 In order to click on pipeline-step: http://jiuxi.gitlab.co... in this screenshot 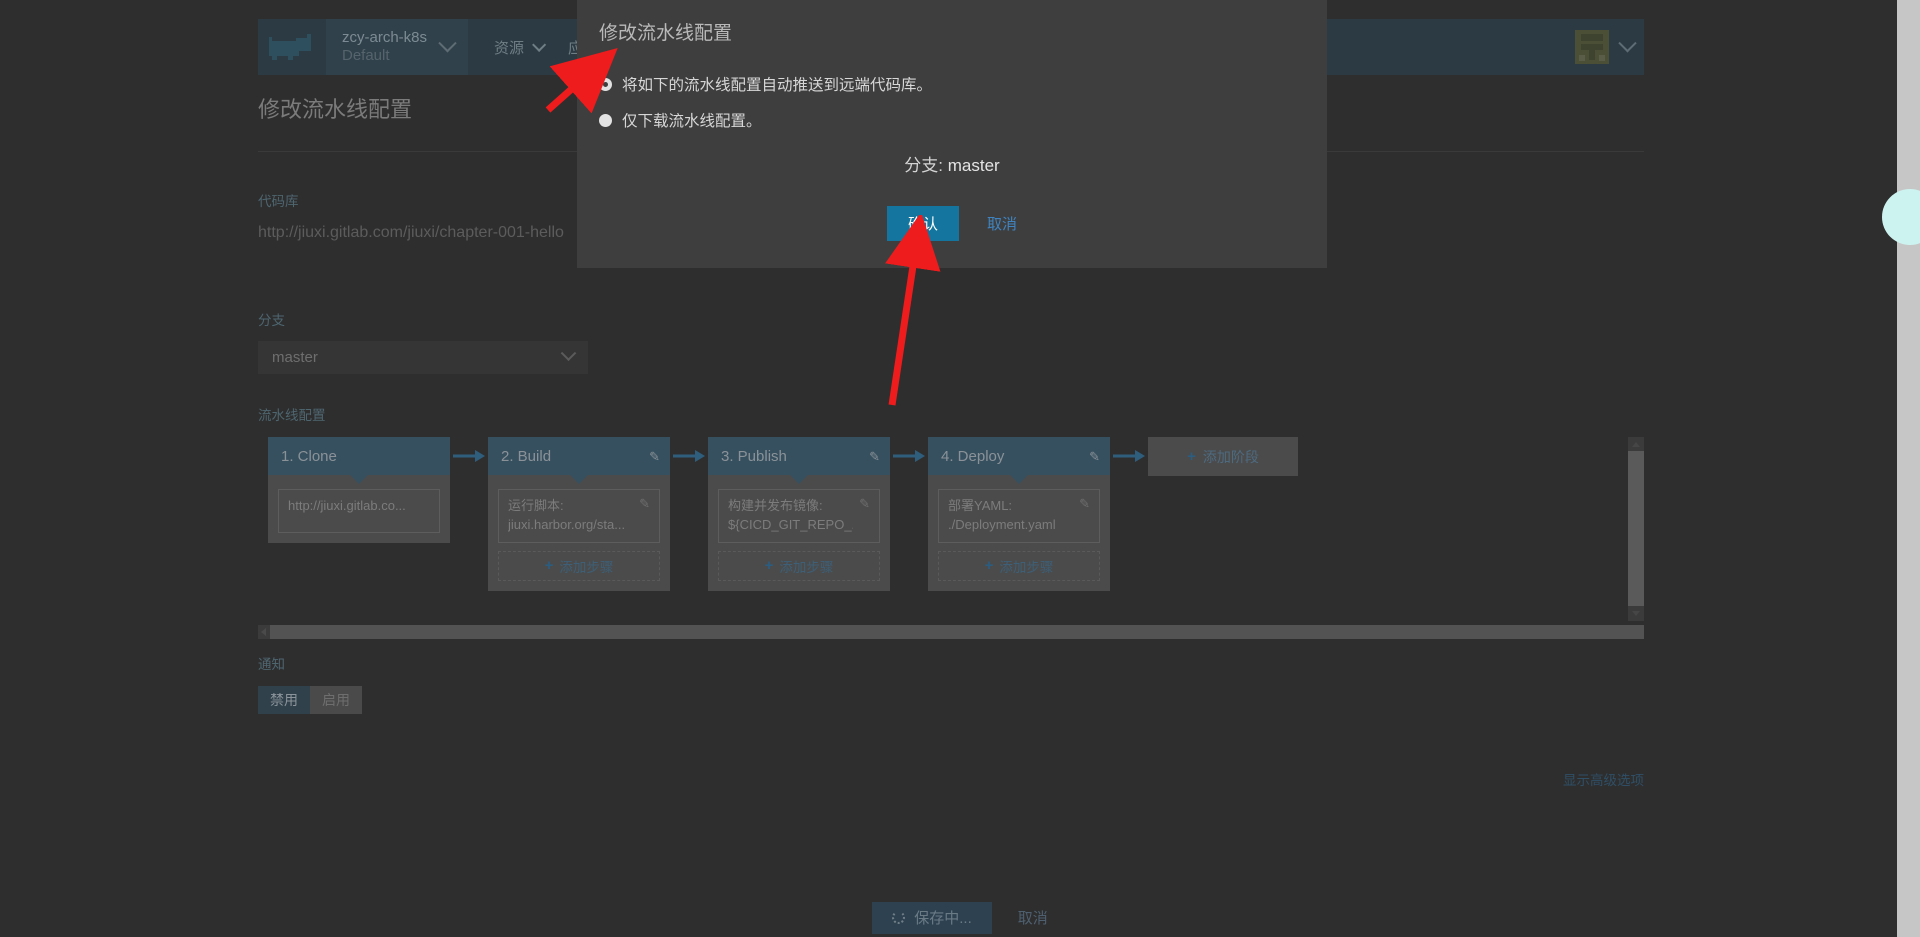, I will do `click(359, 511)`.